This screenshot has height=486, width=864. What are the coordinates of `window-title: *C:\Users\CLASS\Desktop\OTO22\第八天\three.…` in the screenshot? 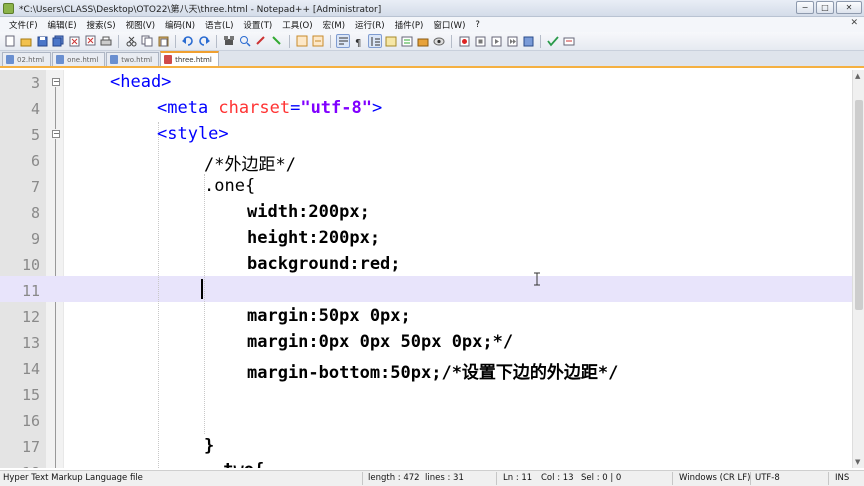 It's located at (200, 9).